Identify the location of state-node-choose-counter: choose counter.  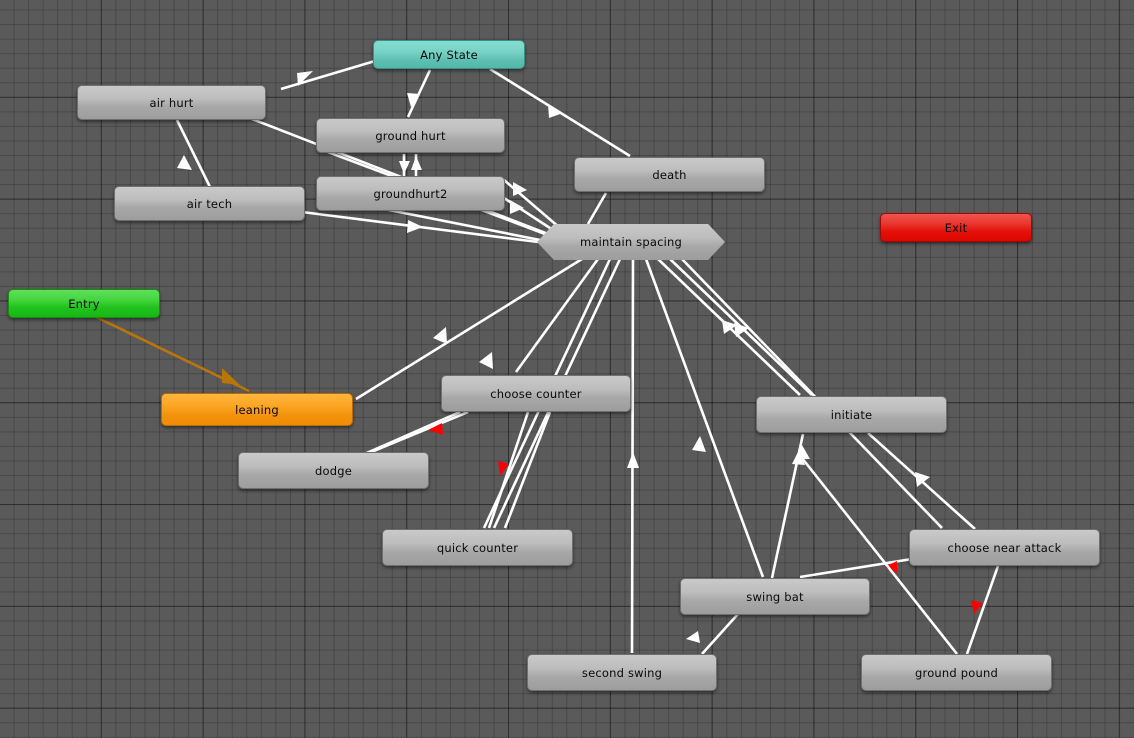
(536, 393).